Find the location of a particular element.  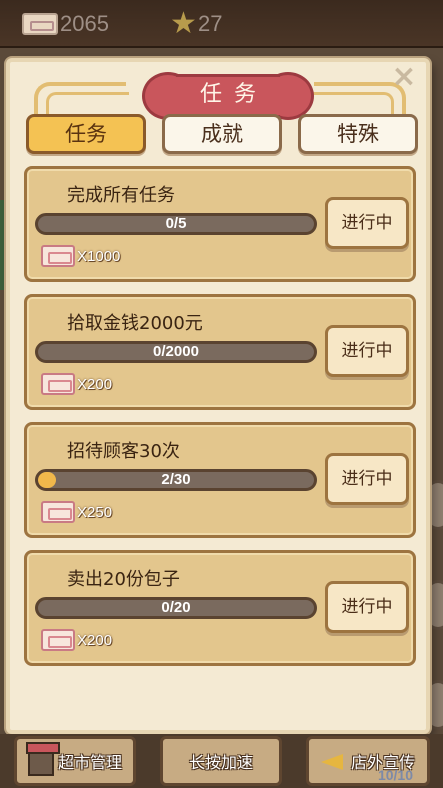

star-icon is located at coordinates (184, 23).